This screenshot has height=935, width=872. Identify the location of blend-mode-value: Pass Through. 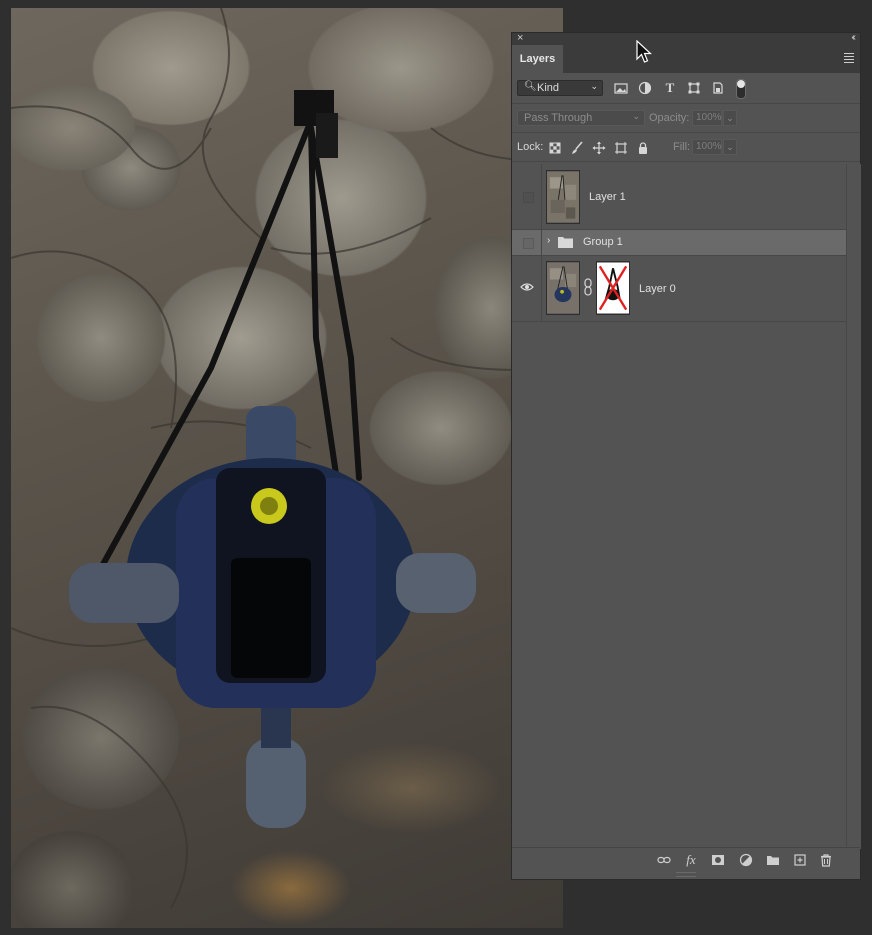
(558, 118).